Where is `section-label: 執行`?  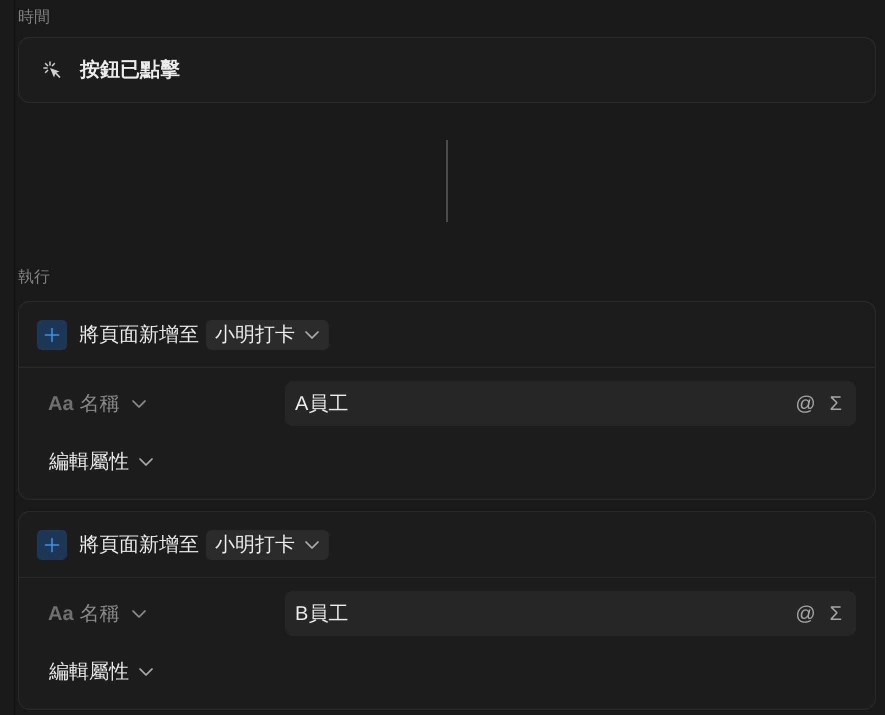
section-label: 執行 is located at coordinates (34, 278).